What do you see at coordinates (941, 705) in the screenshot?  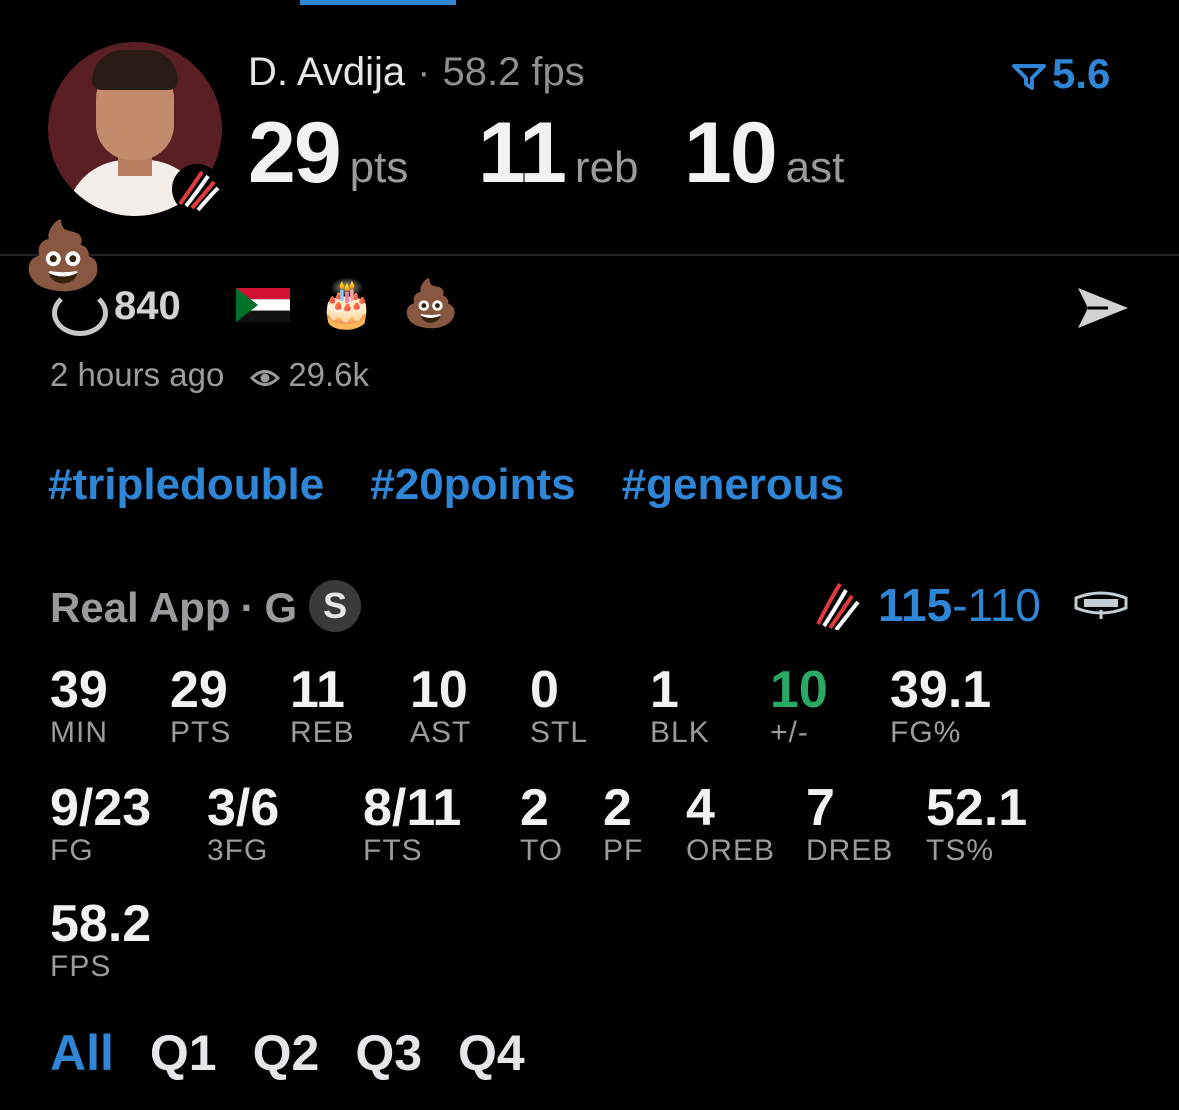 I see `stat-fg-pct: 39.1 FG%` at bounding box center [941, 705].